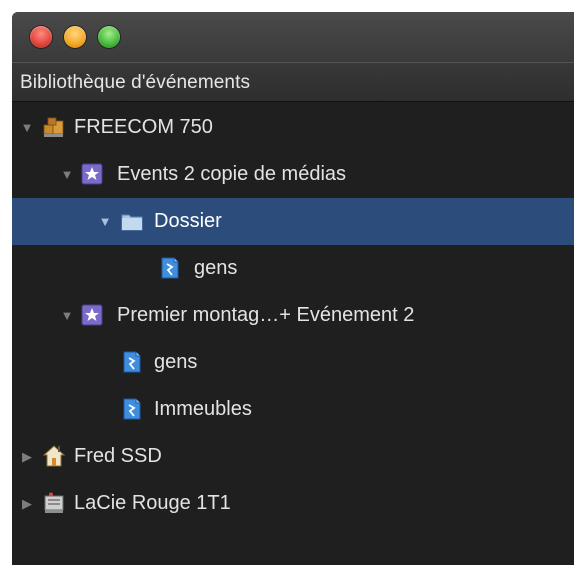 Image resolution: width=574 pixels, height=565 pixels. What do you see at coordinates (54, 456) in the screenshot?
I see `home-drive-icon` at bounding box center [54, 456].